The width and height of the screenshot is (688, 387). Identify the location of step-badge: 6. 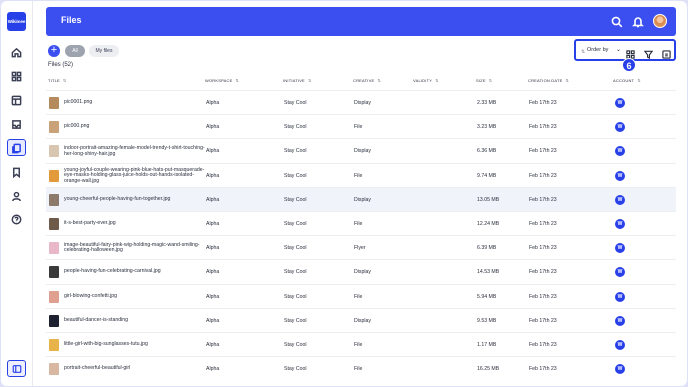
(629, 65).